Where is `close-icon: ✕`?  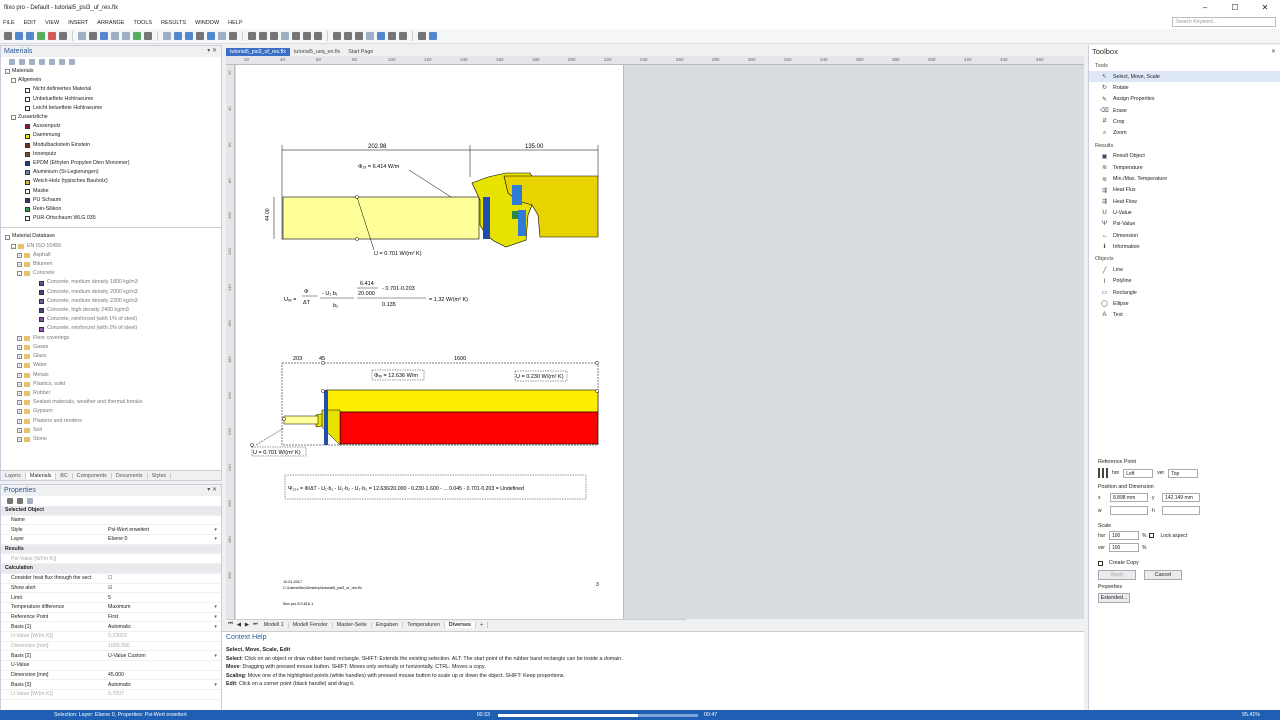 close-icon: ✕ is located at coordinates (1273, 52).